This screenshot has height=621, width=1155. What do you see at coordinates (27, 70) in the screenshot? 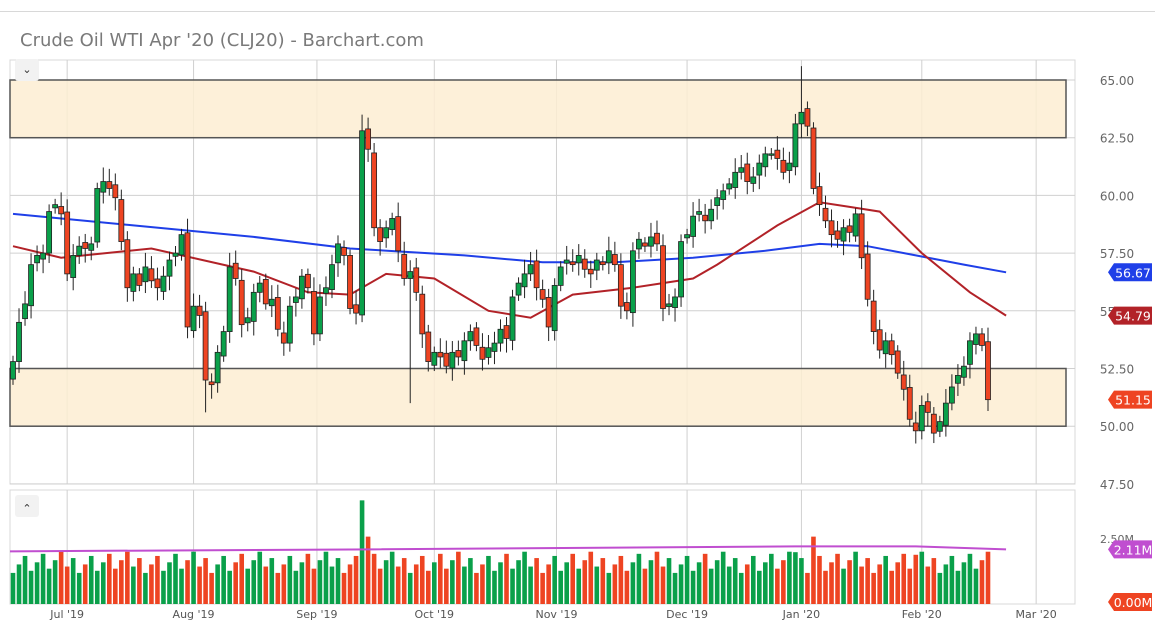
I see `collapse-main-pane-button: ⌄` at bounding box center [27, 70].